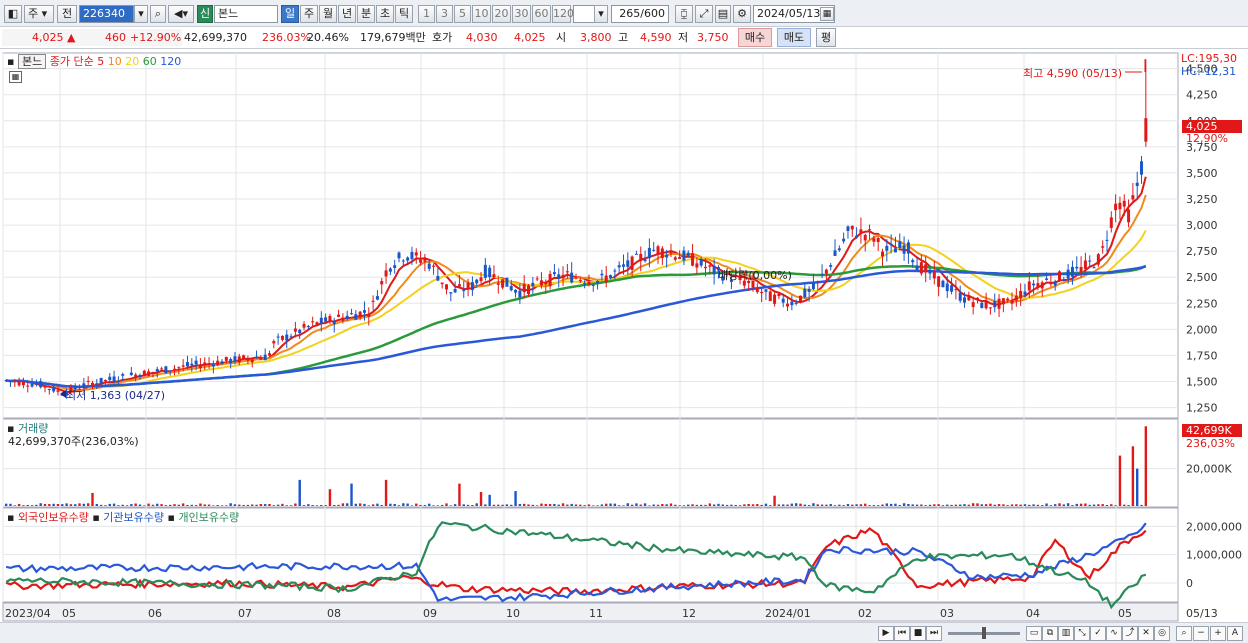 The height and width of the screenshot is (643, 1248). What do you see at coordinates (15, 77) in the screenshot?
I see `grid-toggle-icon: ▦` at bounding box center [15, 77].